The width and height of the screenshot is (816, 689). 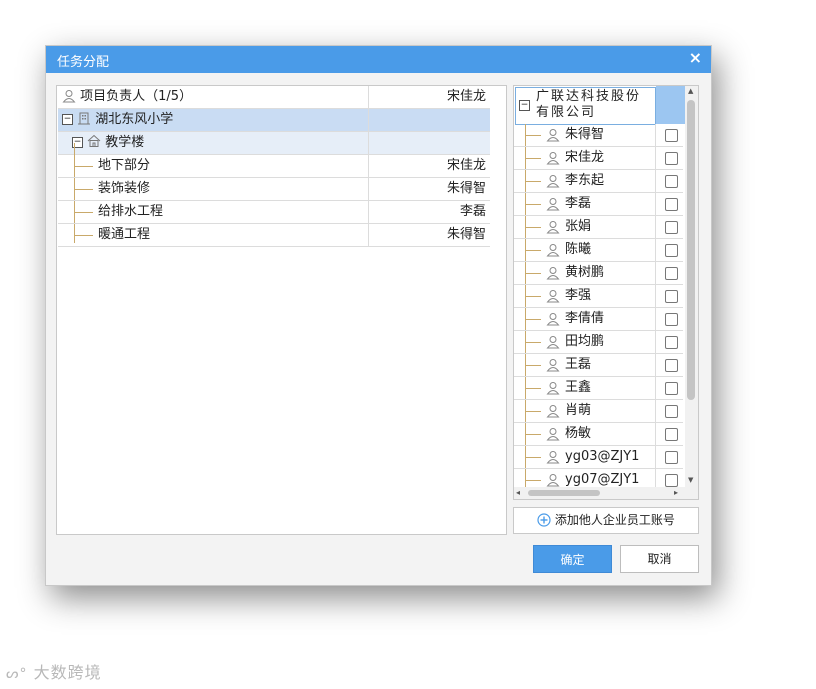 I want to click on house-icon, so click(x=94, y=140).